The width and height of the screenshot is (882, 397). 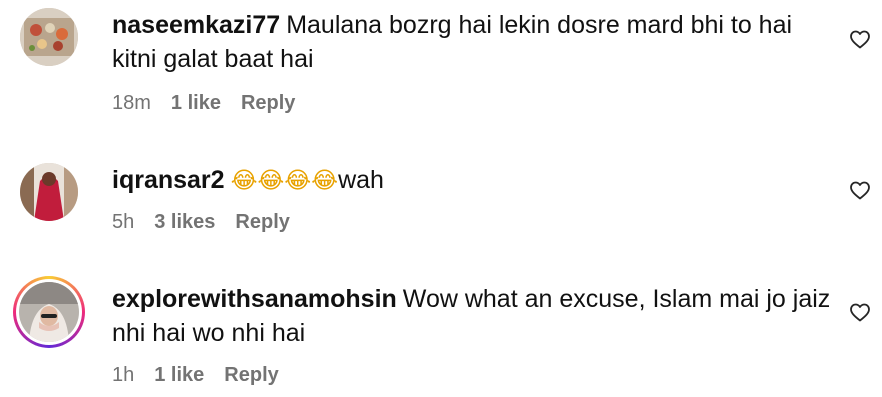 What do you see at coordinates (131, 103) in the screenshot?
I see `comment-time: 18m` at bounding box center [131, 103].